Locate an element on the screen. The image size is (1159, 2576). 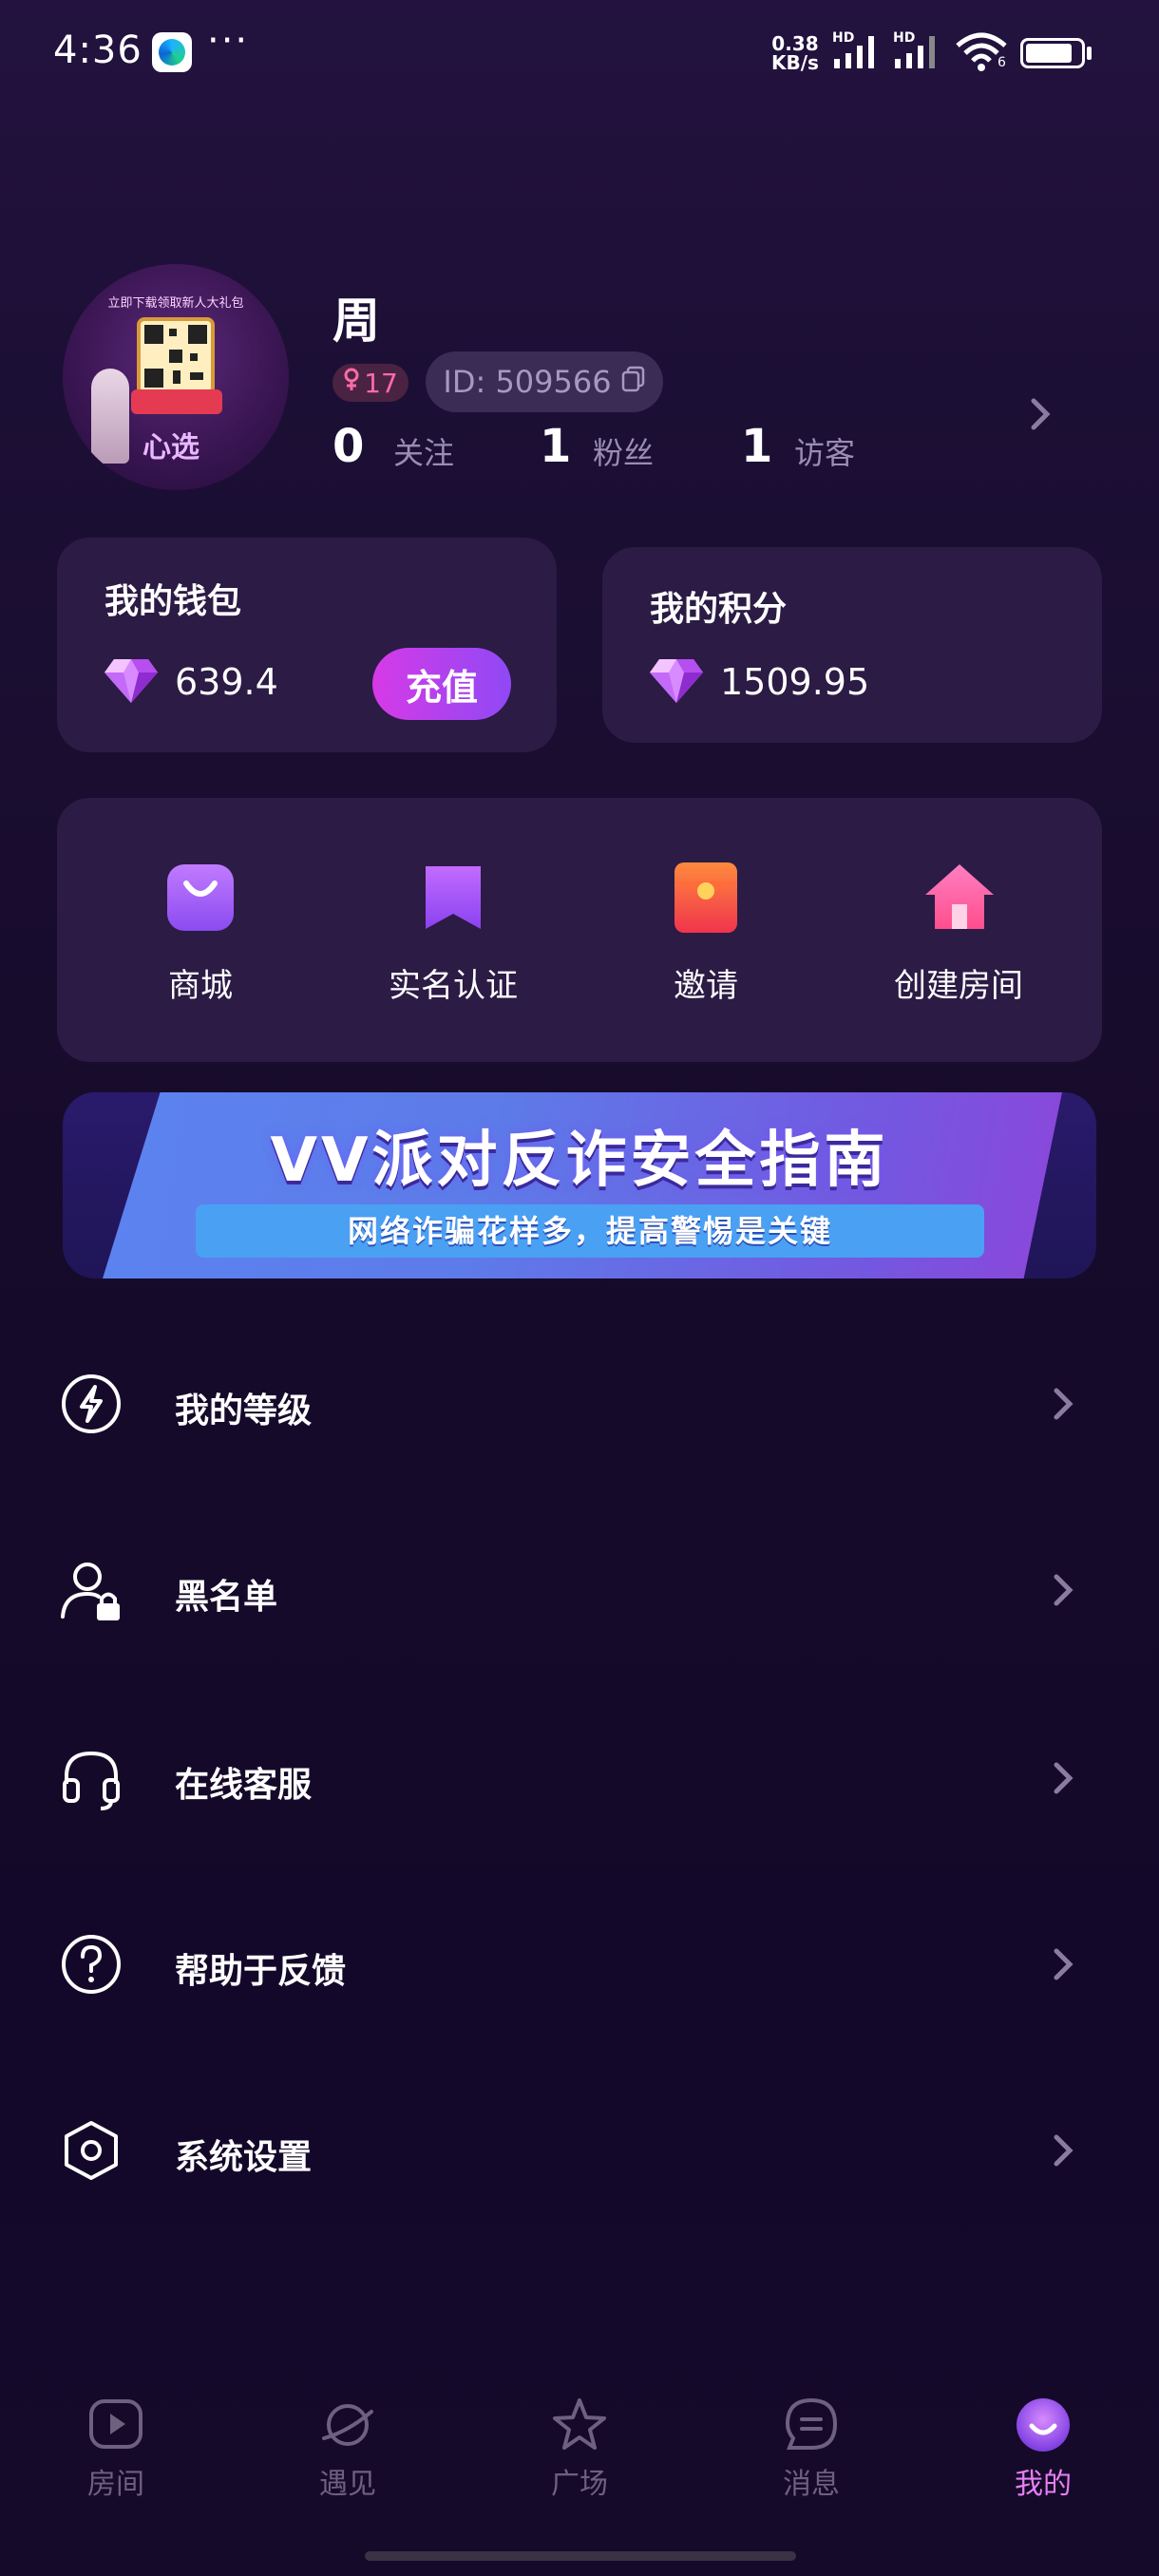
quick-label-create-room: 创建房间 is located at coordinates (958, 982).